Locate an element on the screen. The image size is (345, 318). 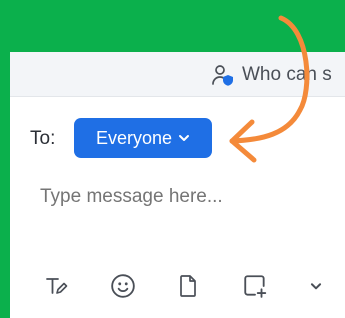
recipient-selected: Everyone is located at coordinates (134, 137).